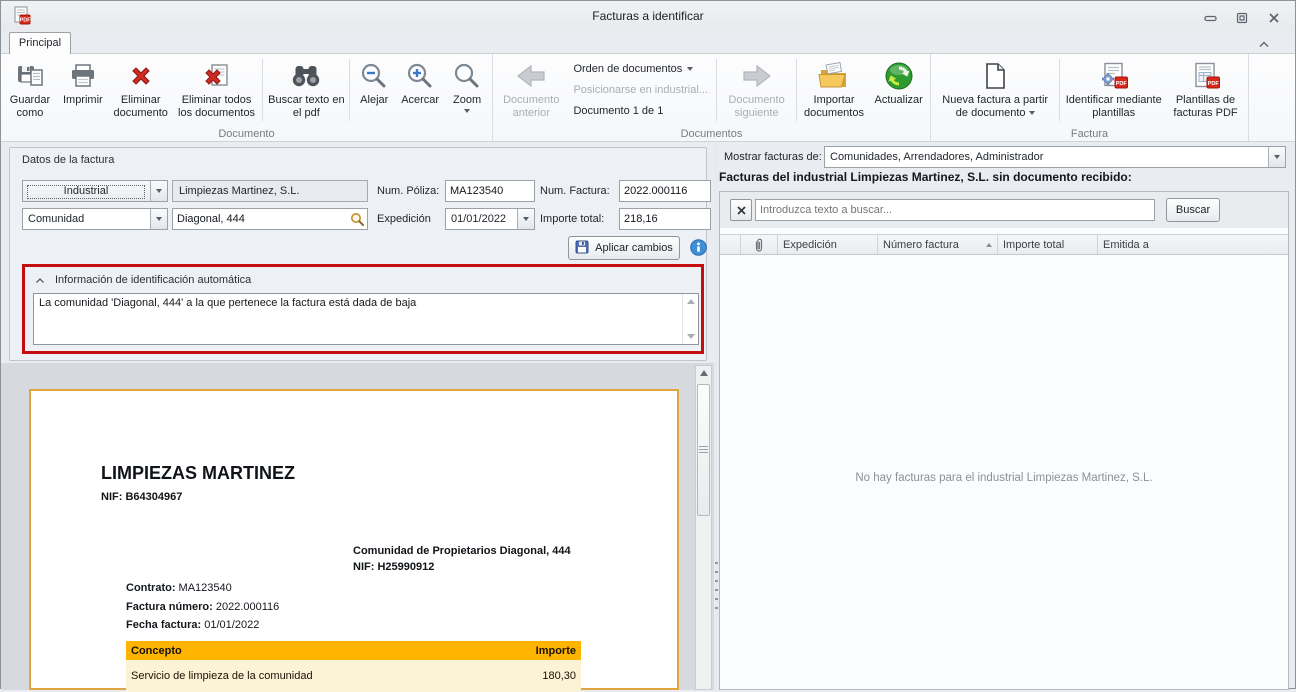 The width and height of the screenshot is (1296, 692). Describe the element at coordinates (83, 90) in the screenshot. I see `imprimir-button: Imprimir` at that location.